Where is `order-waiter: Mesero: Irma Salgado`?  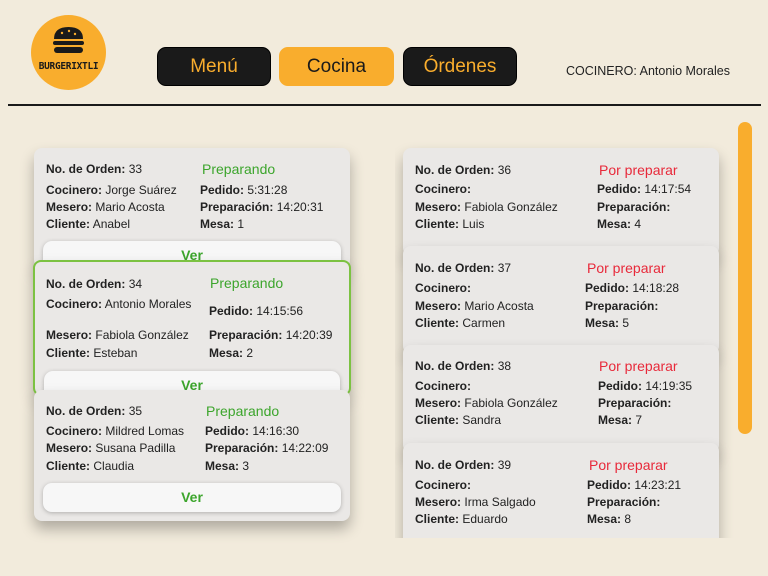
order-waiter: Mesero: Irma Salgado is located at coordinates (475, 502).